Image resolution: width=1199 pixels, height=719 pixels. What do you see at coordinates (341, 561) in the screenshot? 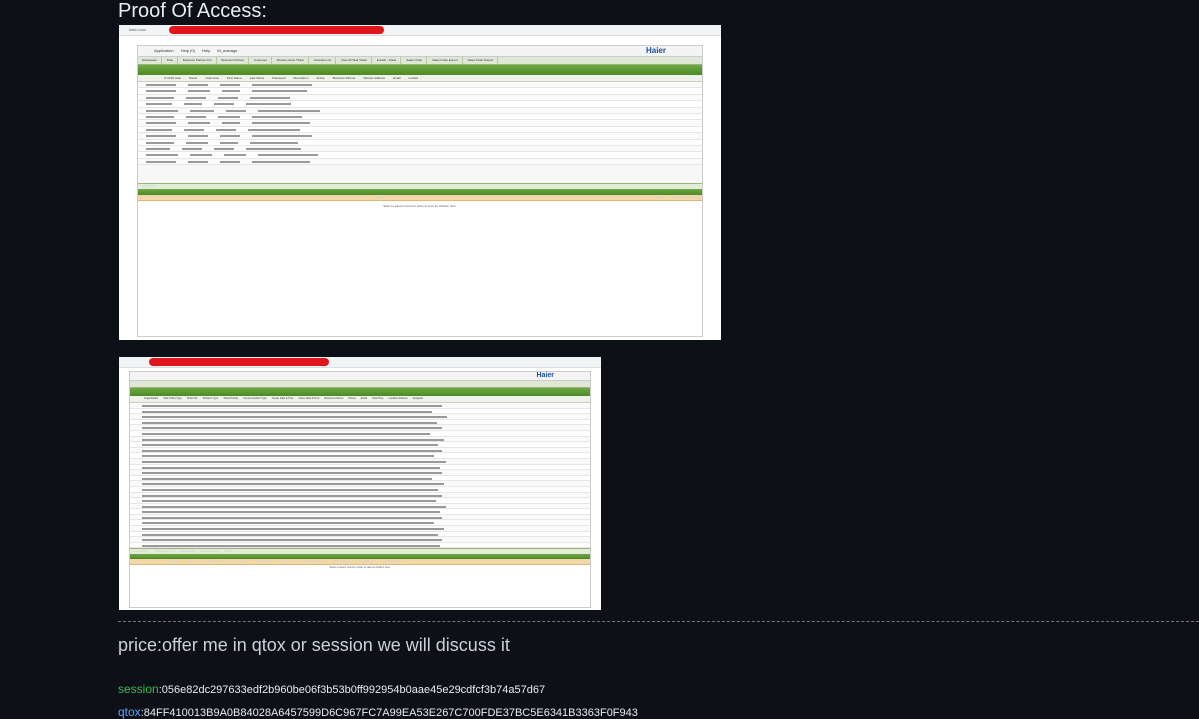
I see `column-header: Work Completed` at bounding box center [341, 561].